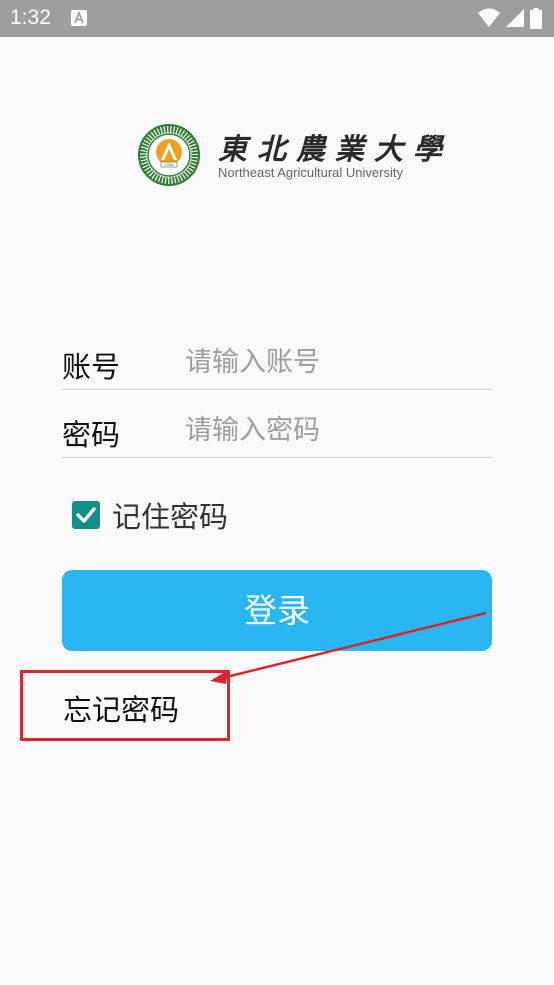 Image resolution: width=554 pixels, height=985 pixels. Describe the element at coordinates (310, 172) in the screenshot. I see `university-name-en: Northeast Agricultural University` at that location.